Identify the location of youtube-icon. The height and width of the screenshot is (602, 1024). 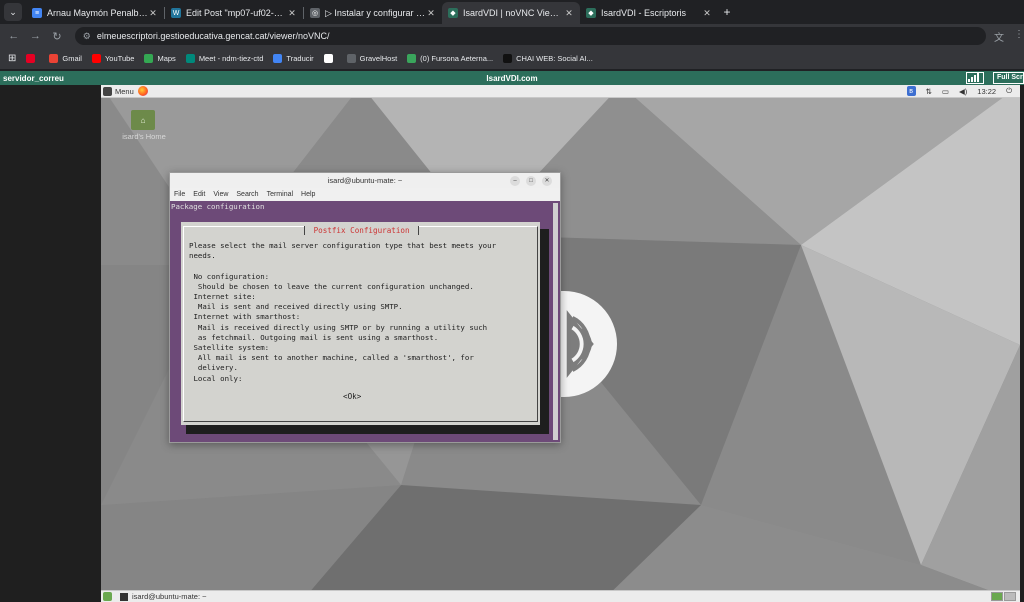
(96, 58).